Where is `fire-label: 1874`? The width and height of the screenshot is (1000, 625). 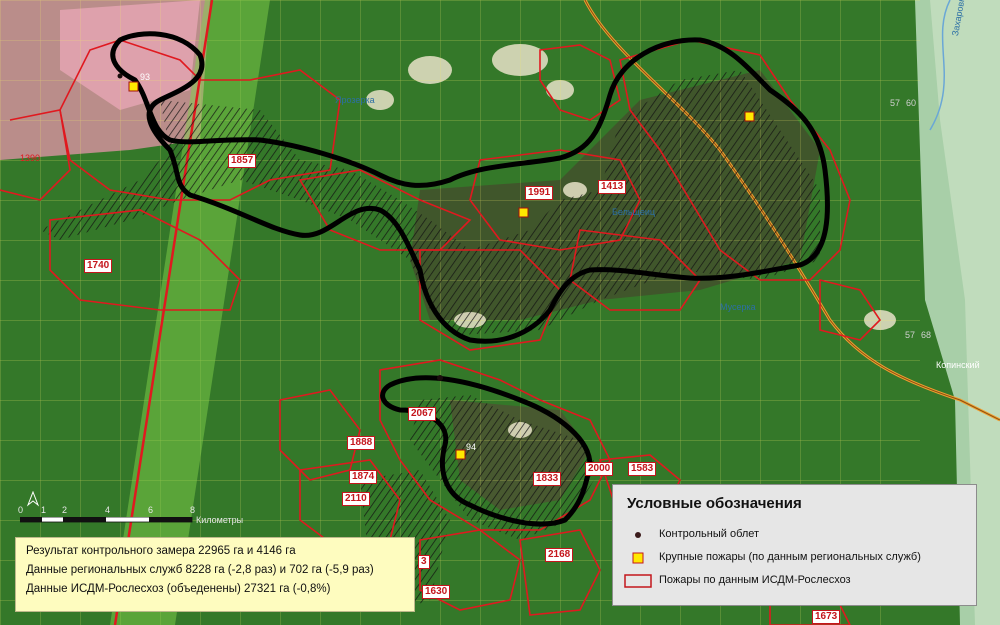
fire-label: 1874 is located at coordinates (363, 477).